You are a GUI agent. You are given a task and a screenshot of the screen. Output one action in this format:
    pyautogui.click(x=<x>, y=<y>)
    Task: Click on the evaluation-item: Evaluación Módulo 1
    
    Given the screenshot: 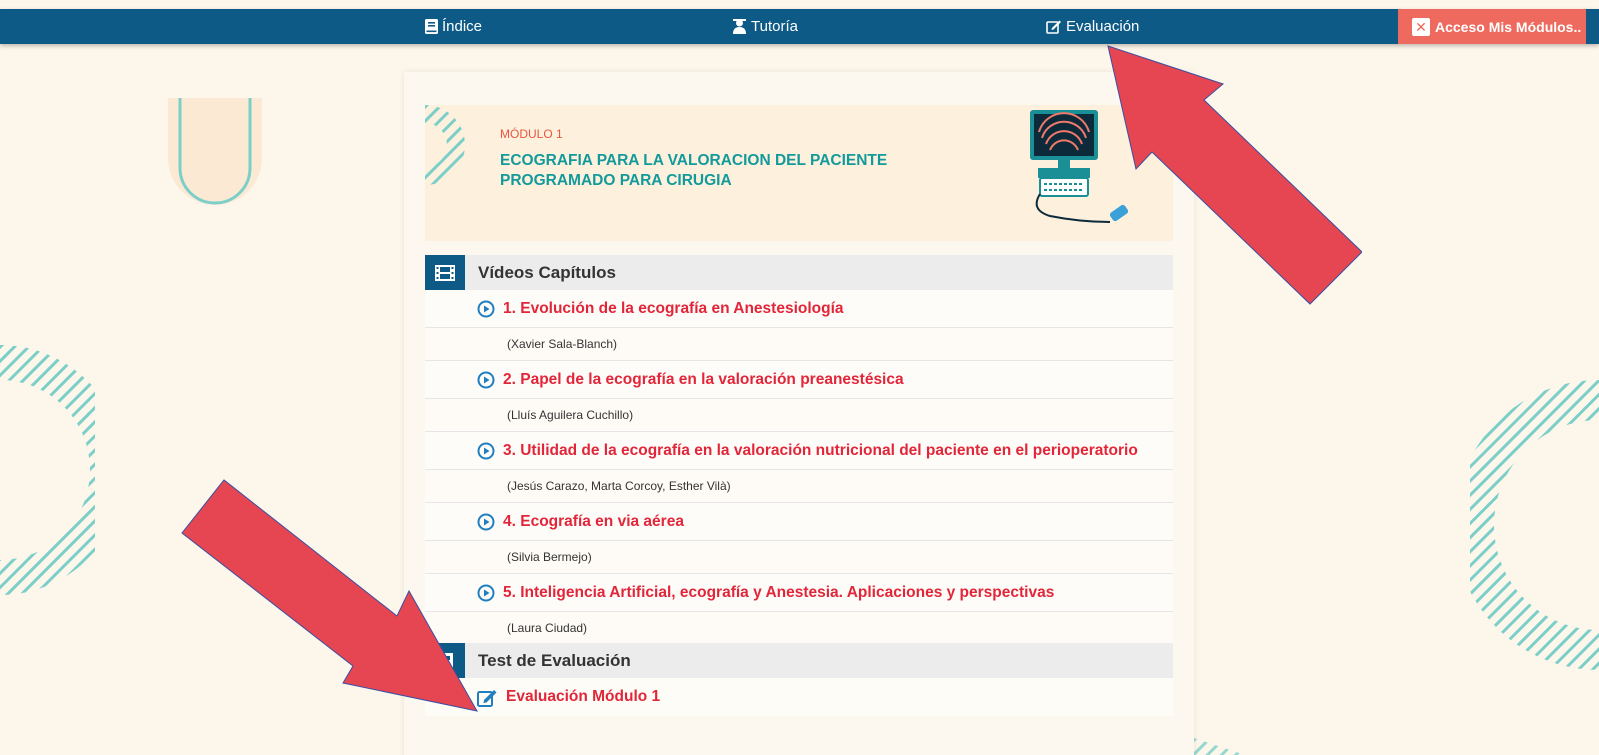 What is the action you would take?
    pyautogui.click(x=799, y=697)
    